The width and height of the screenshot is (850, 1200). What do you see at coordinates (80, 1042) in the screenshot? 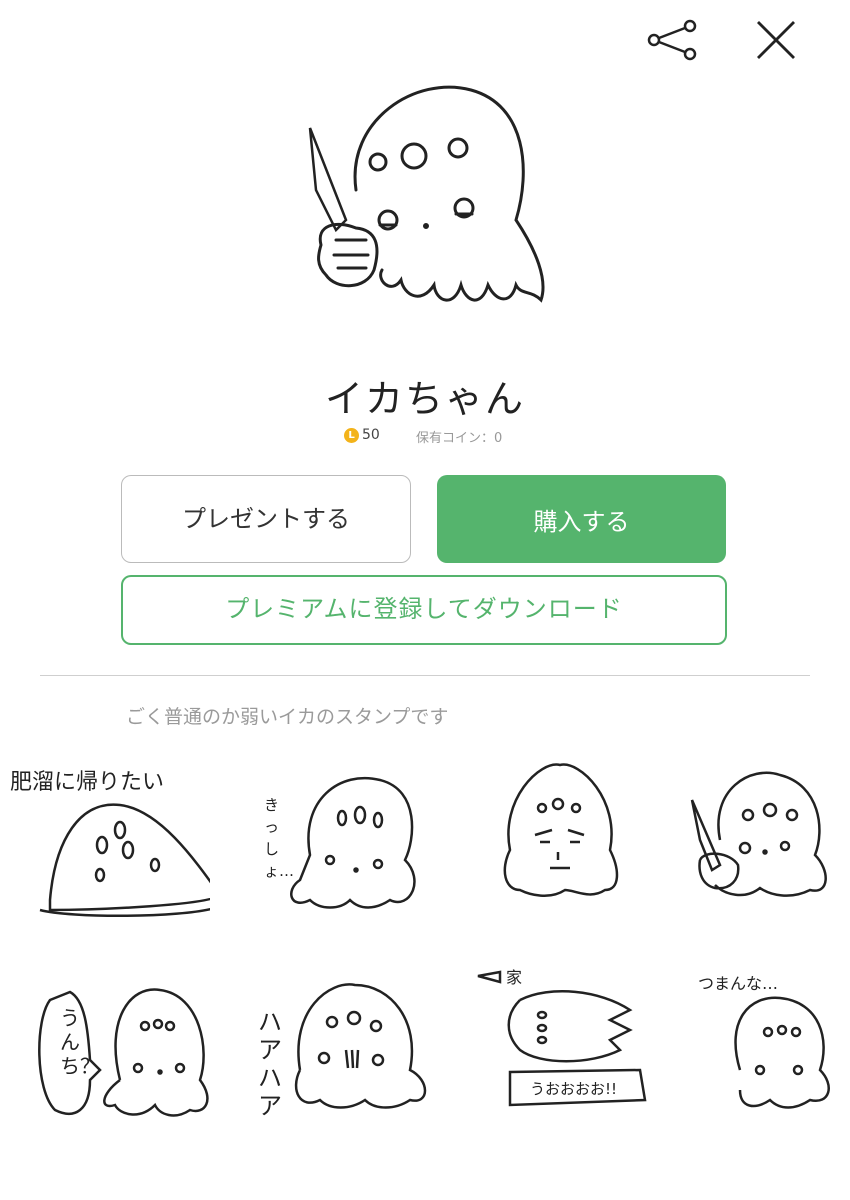
I see `sticker-caption: うんち？` at bounding box center [80, 1042].